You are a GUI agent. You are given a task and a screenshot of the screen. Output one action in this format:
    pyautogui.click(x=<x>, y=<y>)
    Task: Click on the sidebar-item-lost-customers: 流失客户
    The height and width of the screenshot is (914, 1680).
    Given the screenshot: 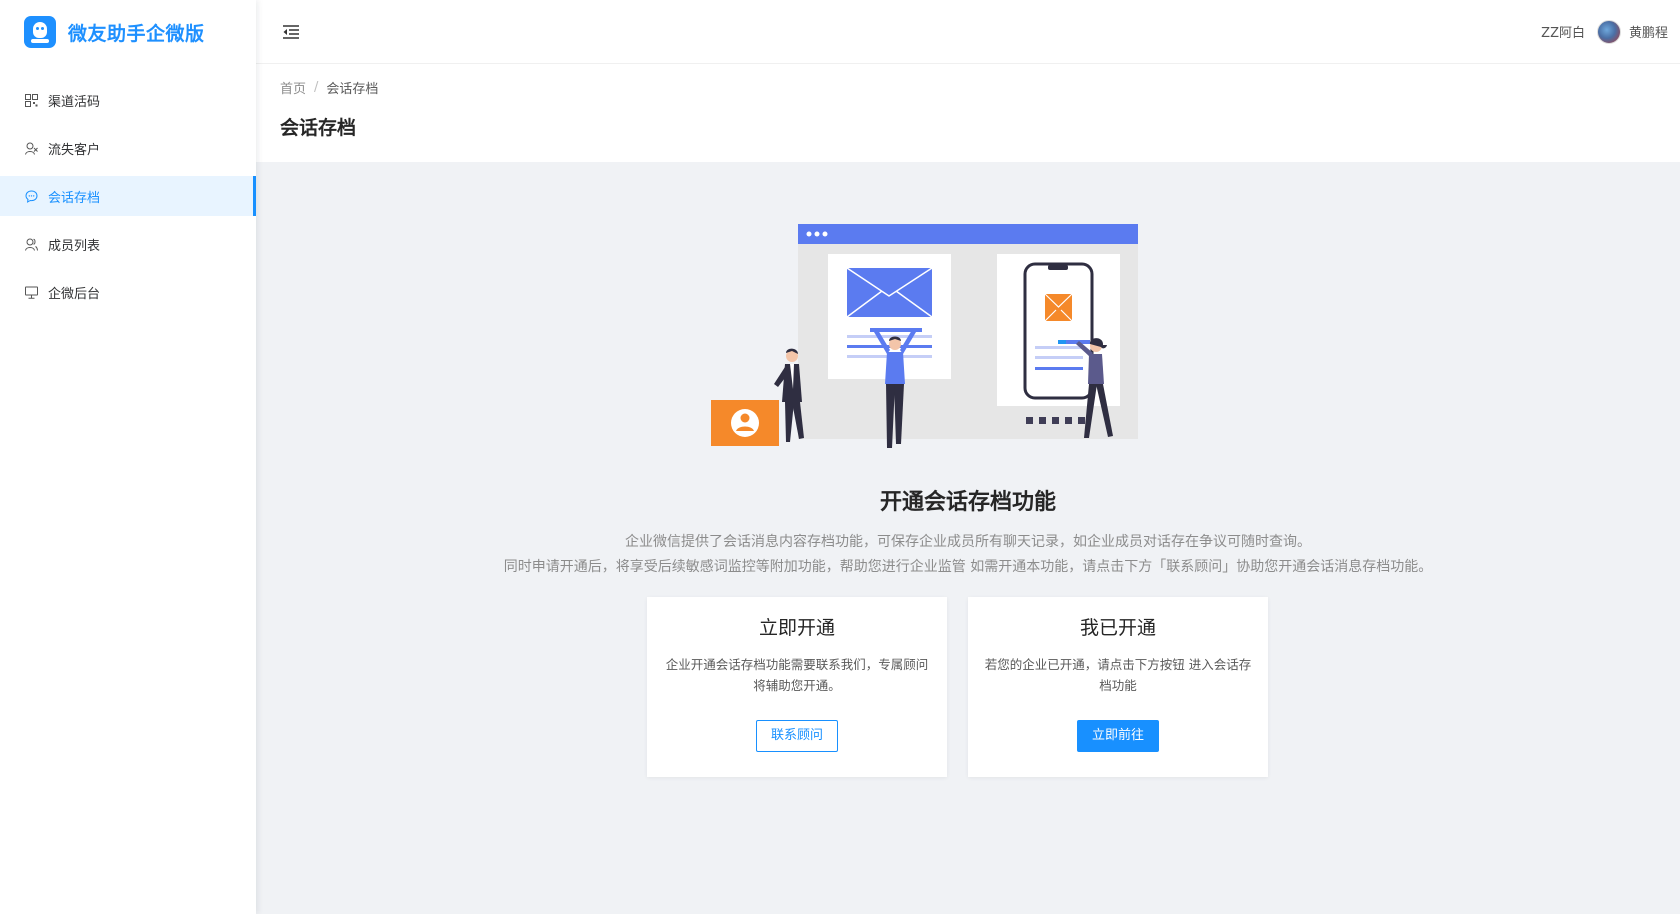 What is the action you would take?
    pyautogui.click(x=128, y=148)
    